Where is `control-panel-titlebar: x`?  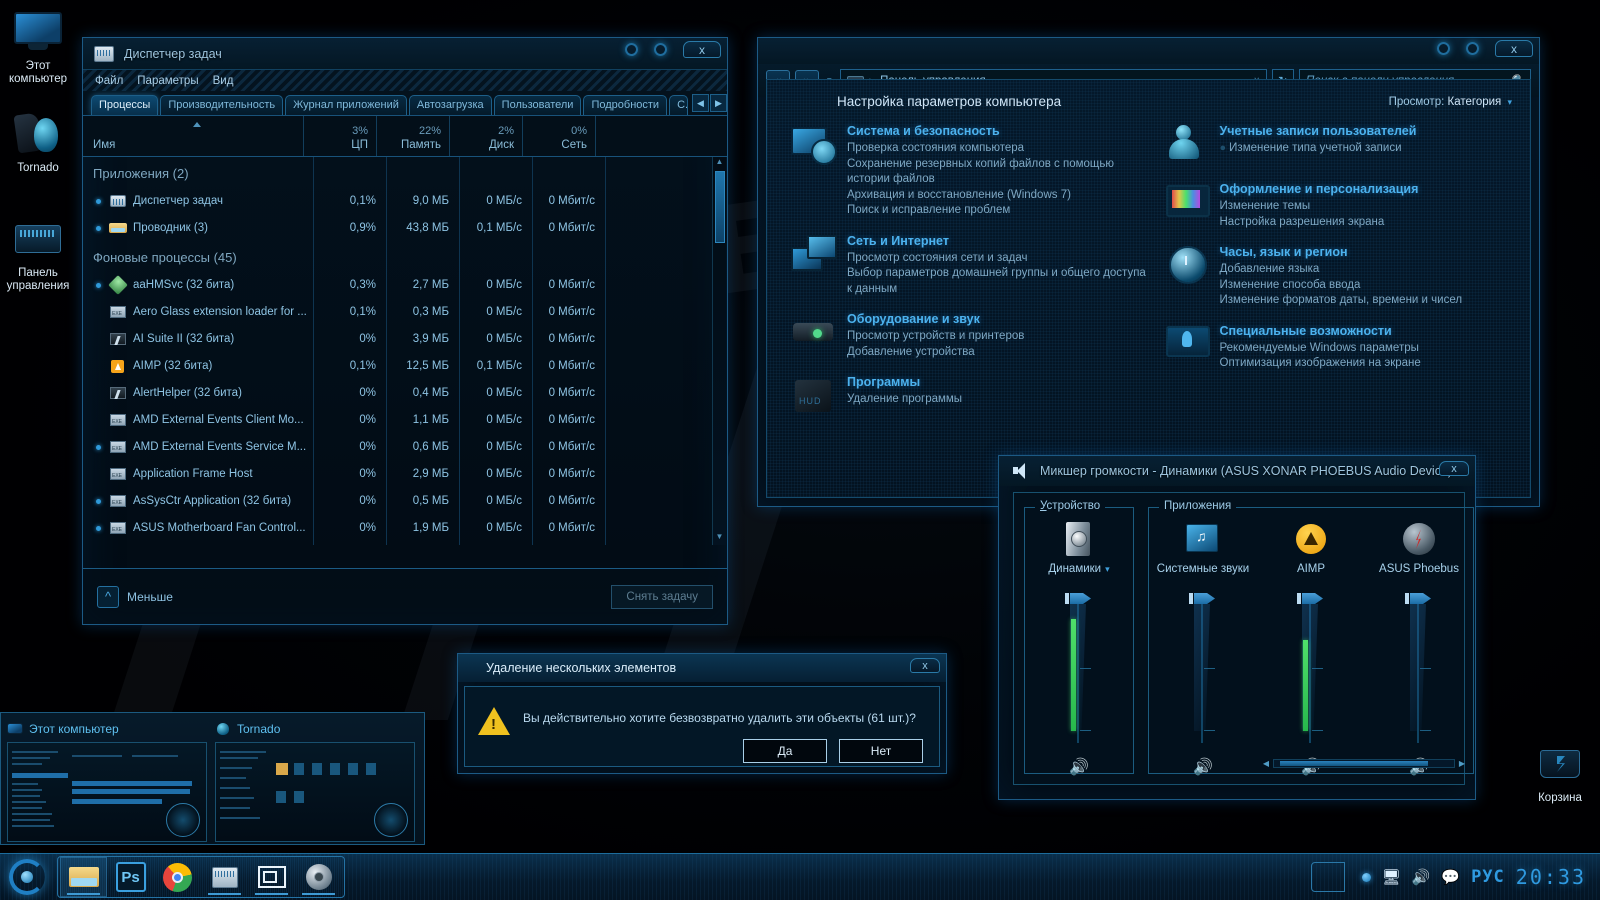
control-panel-titlebar: x is located at coordinates (1148, 51).